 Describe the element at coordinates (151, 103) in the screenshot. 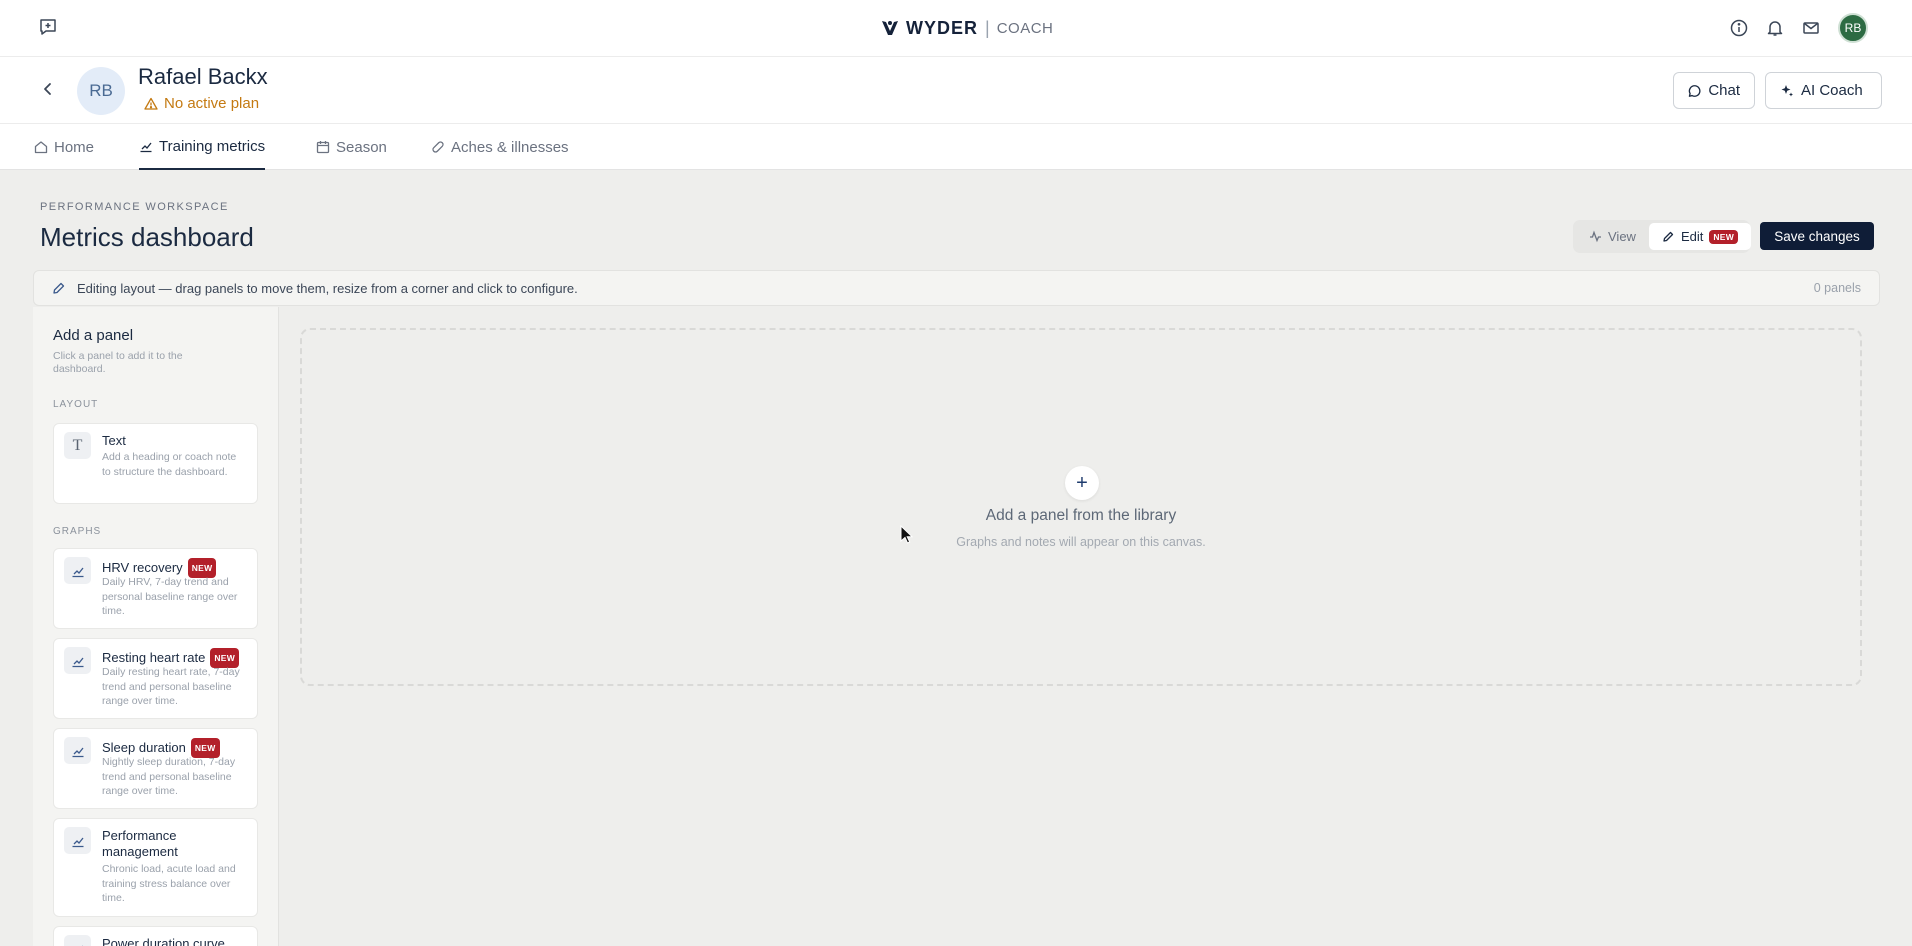

I see `warning-icon` at that location.